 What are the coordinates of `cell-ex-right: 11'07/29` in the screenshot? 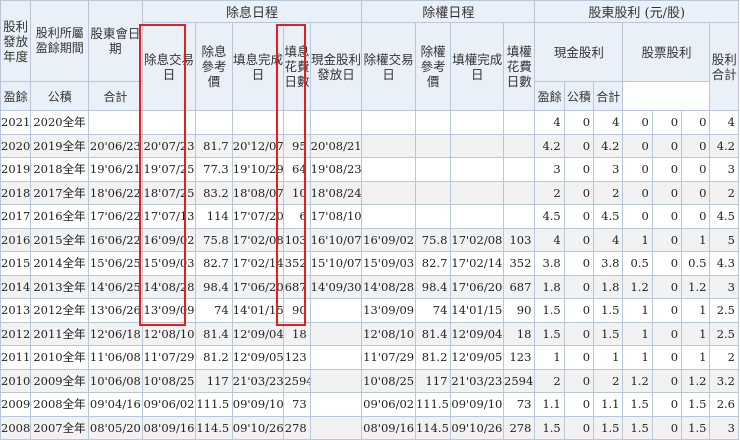 It's located at (388, 357).